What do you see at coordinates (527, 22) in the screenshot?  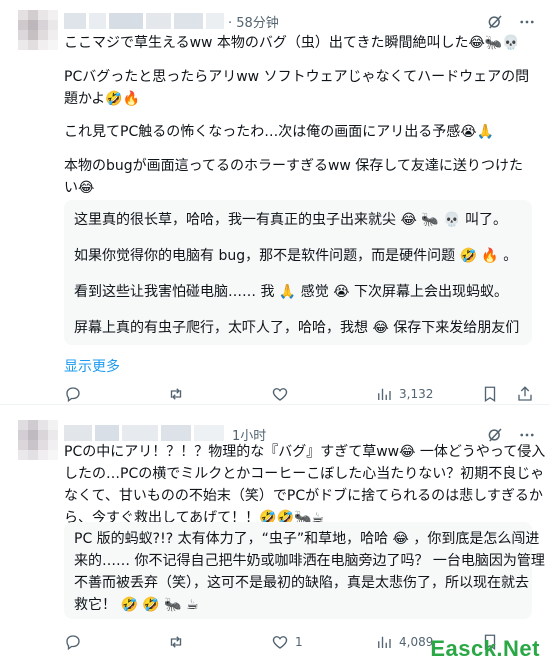 I see `more-options-icon` at bounding box center [527, 22].